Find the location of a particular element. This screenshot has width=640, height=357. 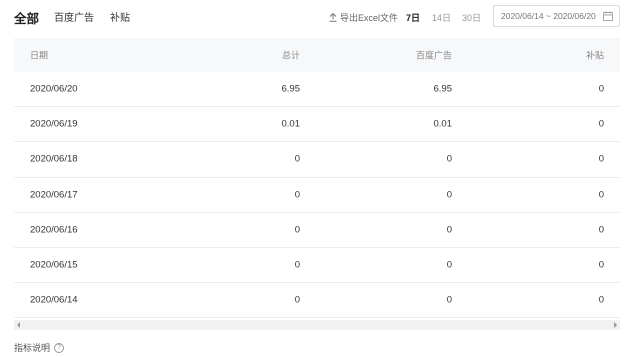

table-row: 2020/06/16 0 0 0 is located at coordinates (317, 230).